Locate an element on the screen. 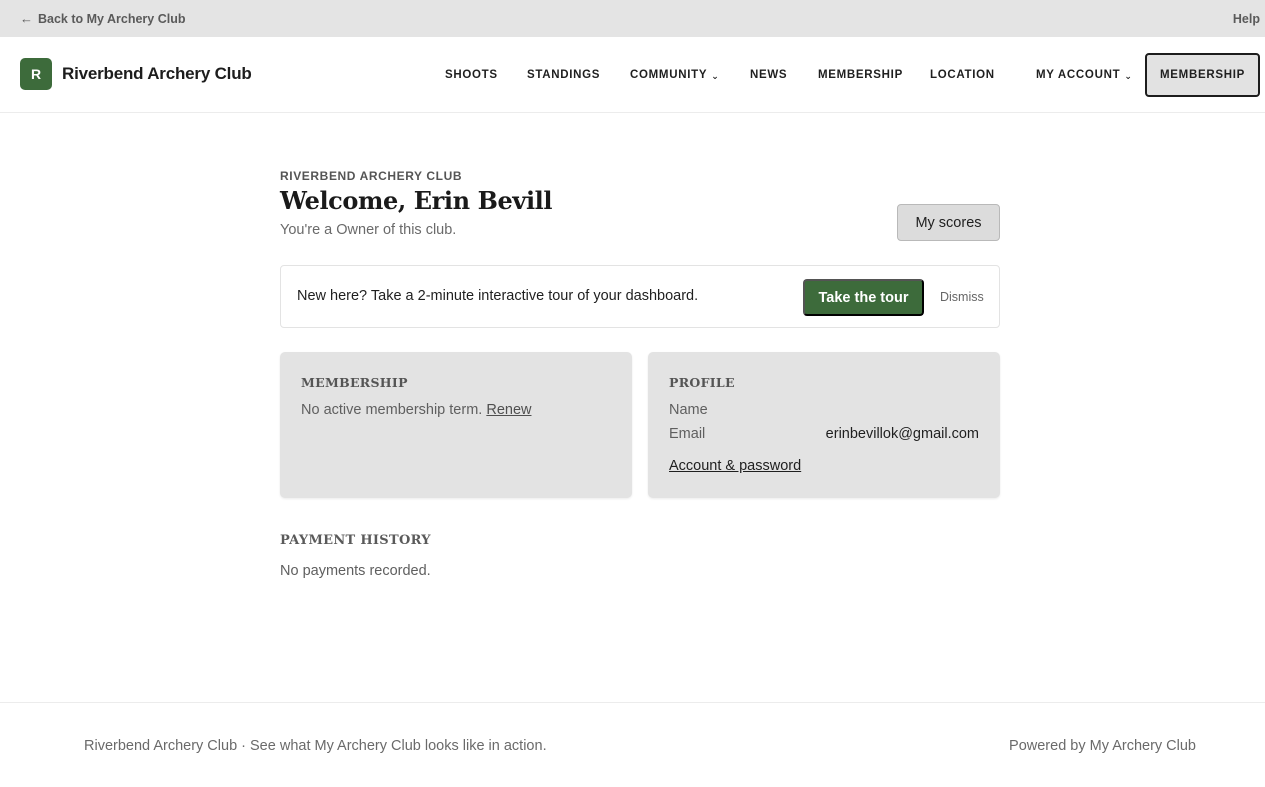 Image resolution: width=1265 pixels, height=787 pixels. nav-my-account: MY ACCOUNT ⌄ is located at coordinates (1084, 75).